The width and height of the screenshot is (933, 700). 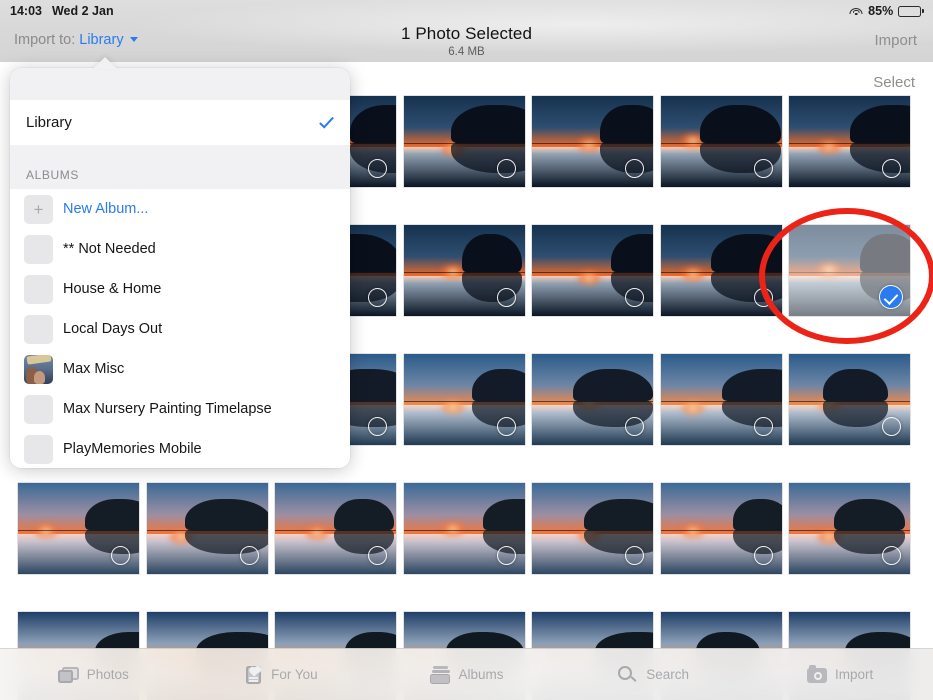 I want to click on checkmark-circle-icon, so click(x=891, y=297).